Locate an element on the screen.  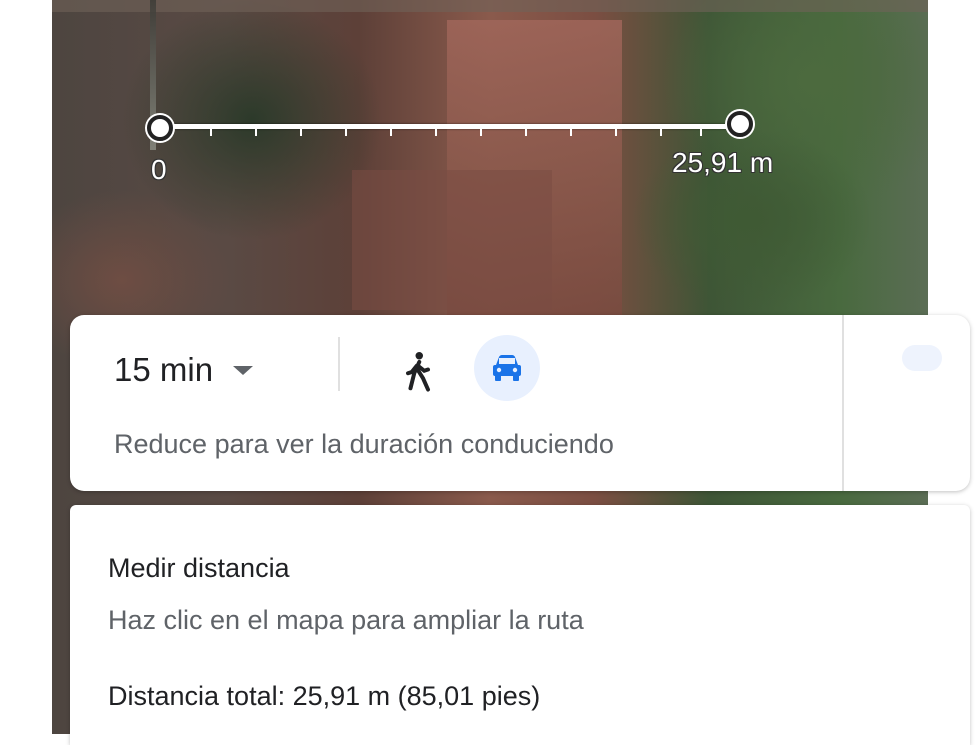
map-road-strip is located at coordinates (490, 6).